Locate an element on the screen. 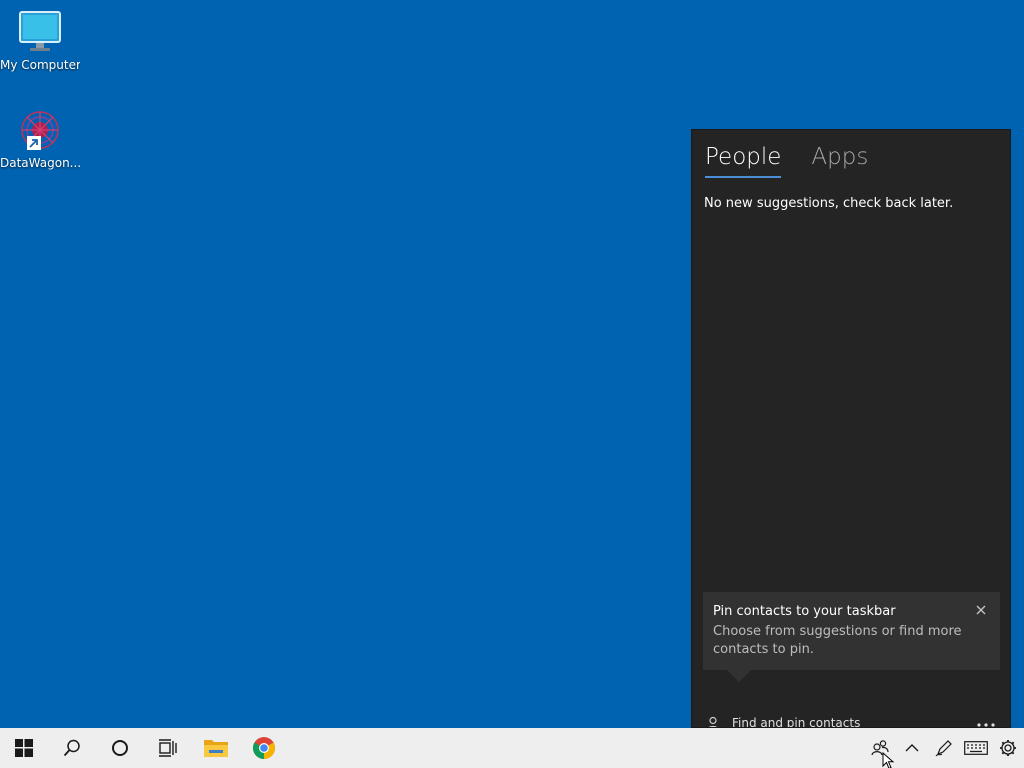 The height and width of the screenshot is (768, 1024). find-contacts-label: Find and pin contacts is located at coordinates (796, 722).